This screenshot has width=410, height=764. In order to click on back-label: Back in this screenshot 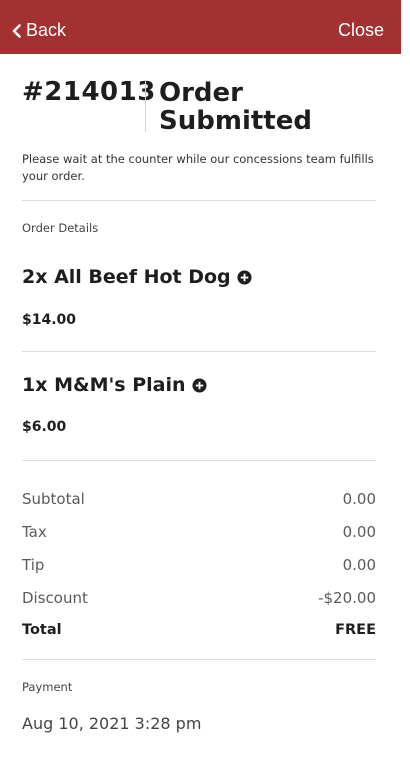, I will do `click(46, 30)`.